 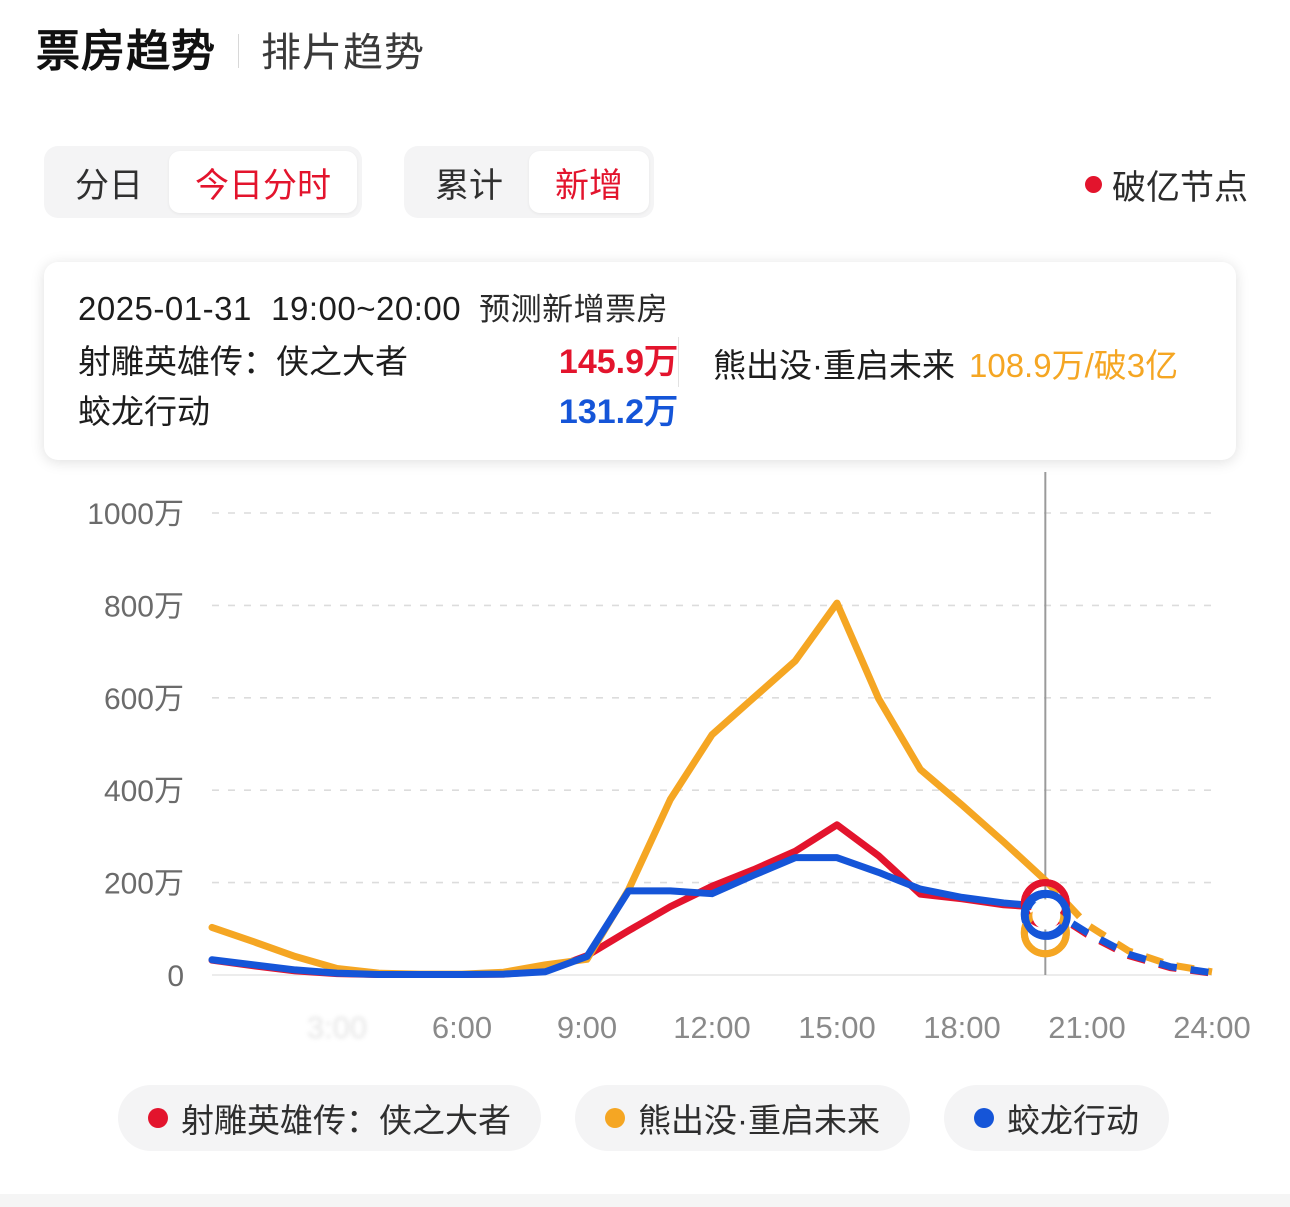 I want to click on y-axis-tick-label: 800万, so click(x=144, y=606).